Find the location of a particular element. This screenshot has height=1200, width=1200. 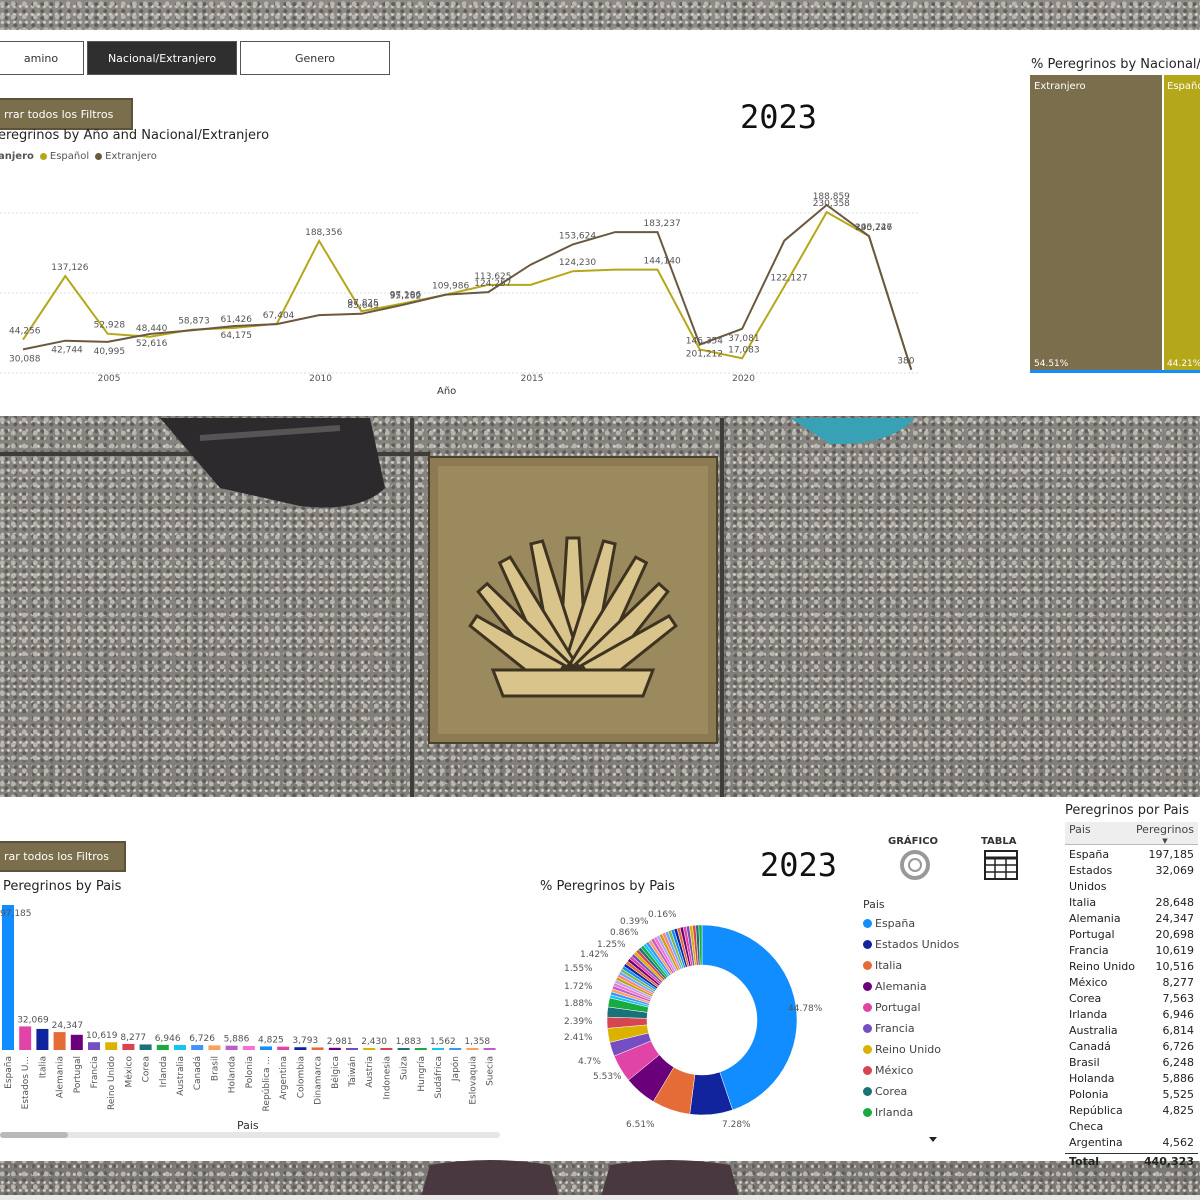

treemap-chart: Extranjero Españo 54.51% 44.21% is located at coordinates (1115, 224).